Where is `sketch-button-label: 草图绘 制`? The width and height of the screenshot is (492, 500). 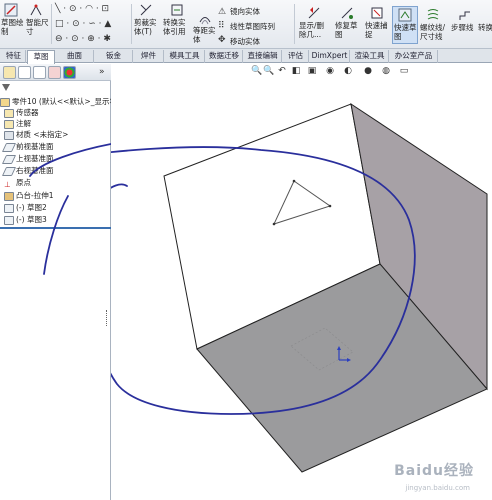
sketch-button-label: 草图绘 制 is located at coordinates (12, 27).